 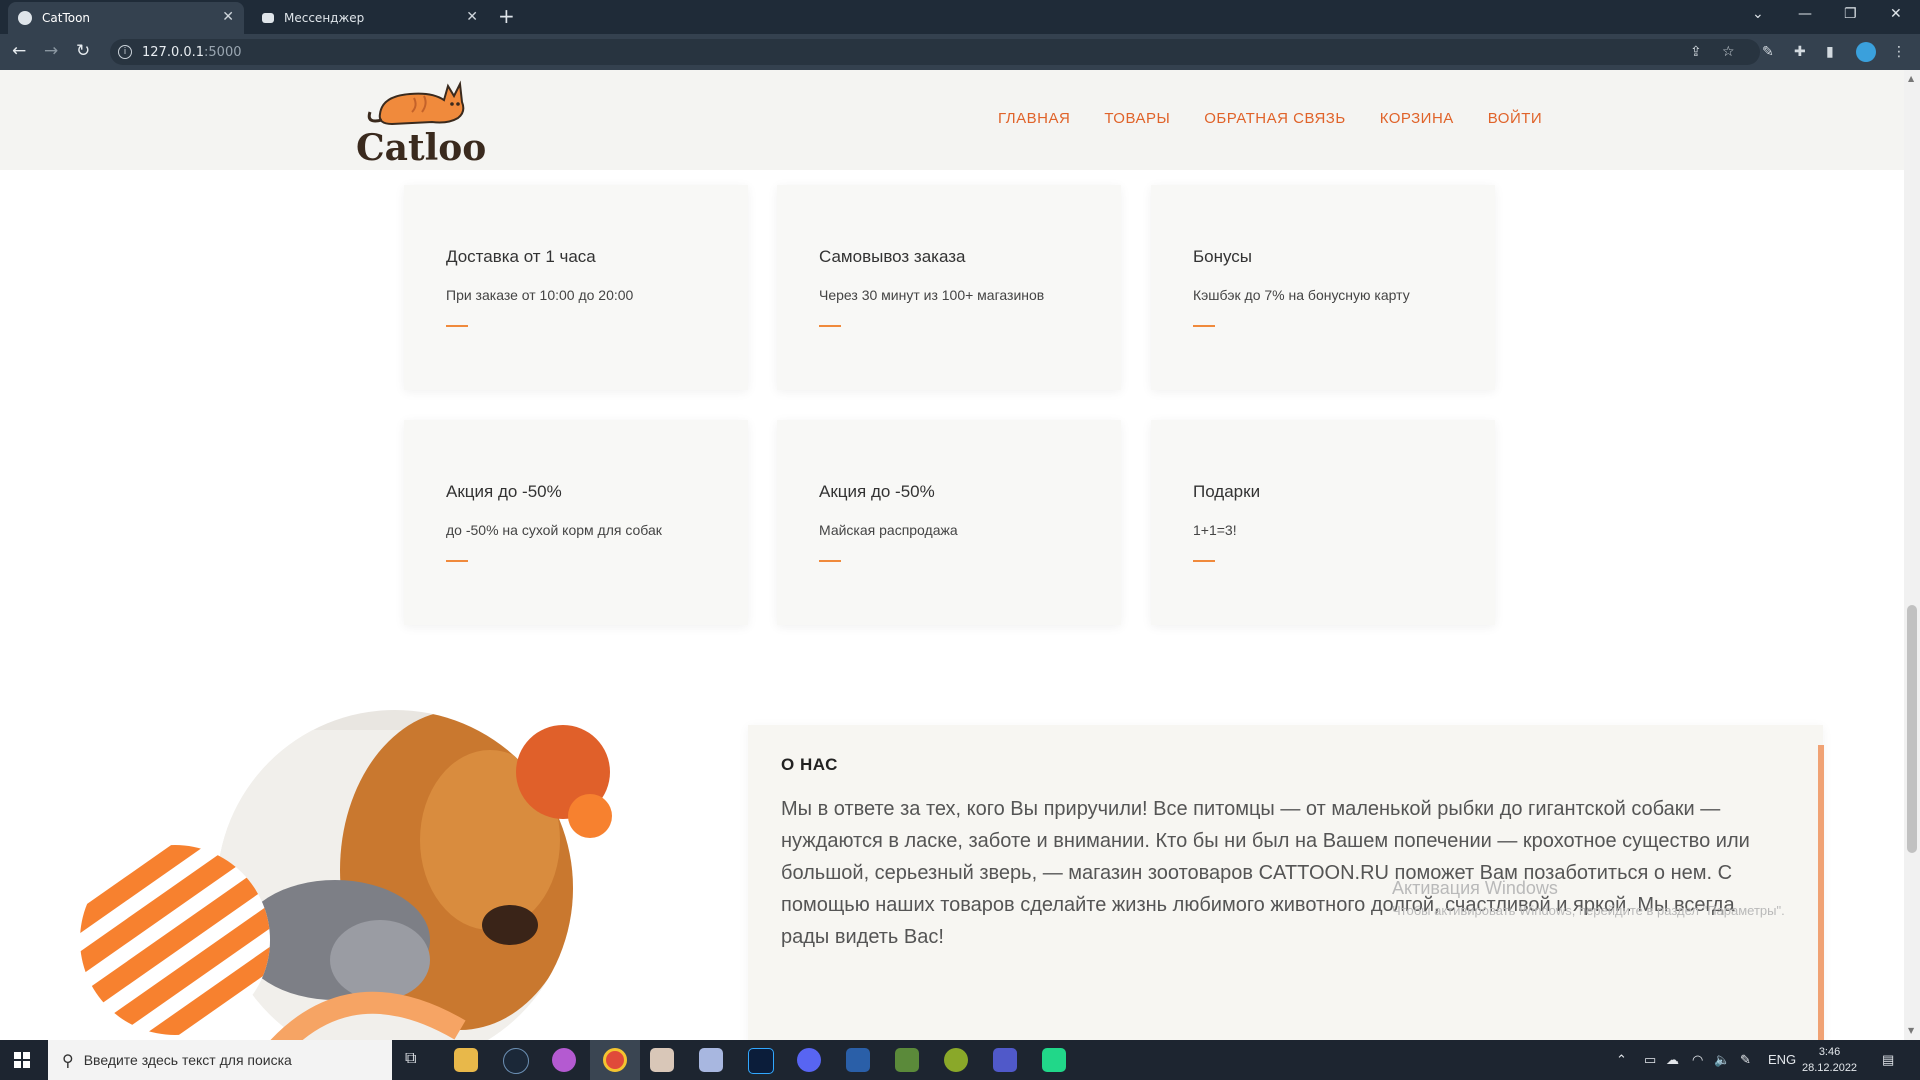 What do you see at coordinates (1621, 1060) in the screenshot?
I see `tray-chevron-icon: ⌃` at bounding box center [1621, 1060].